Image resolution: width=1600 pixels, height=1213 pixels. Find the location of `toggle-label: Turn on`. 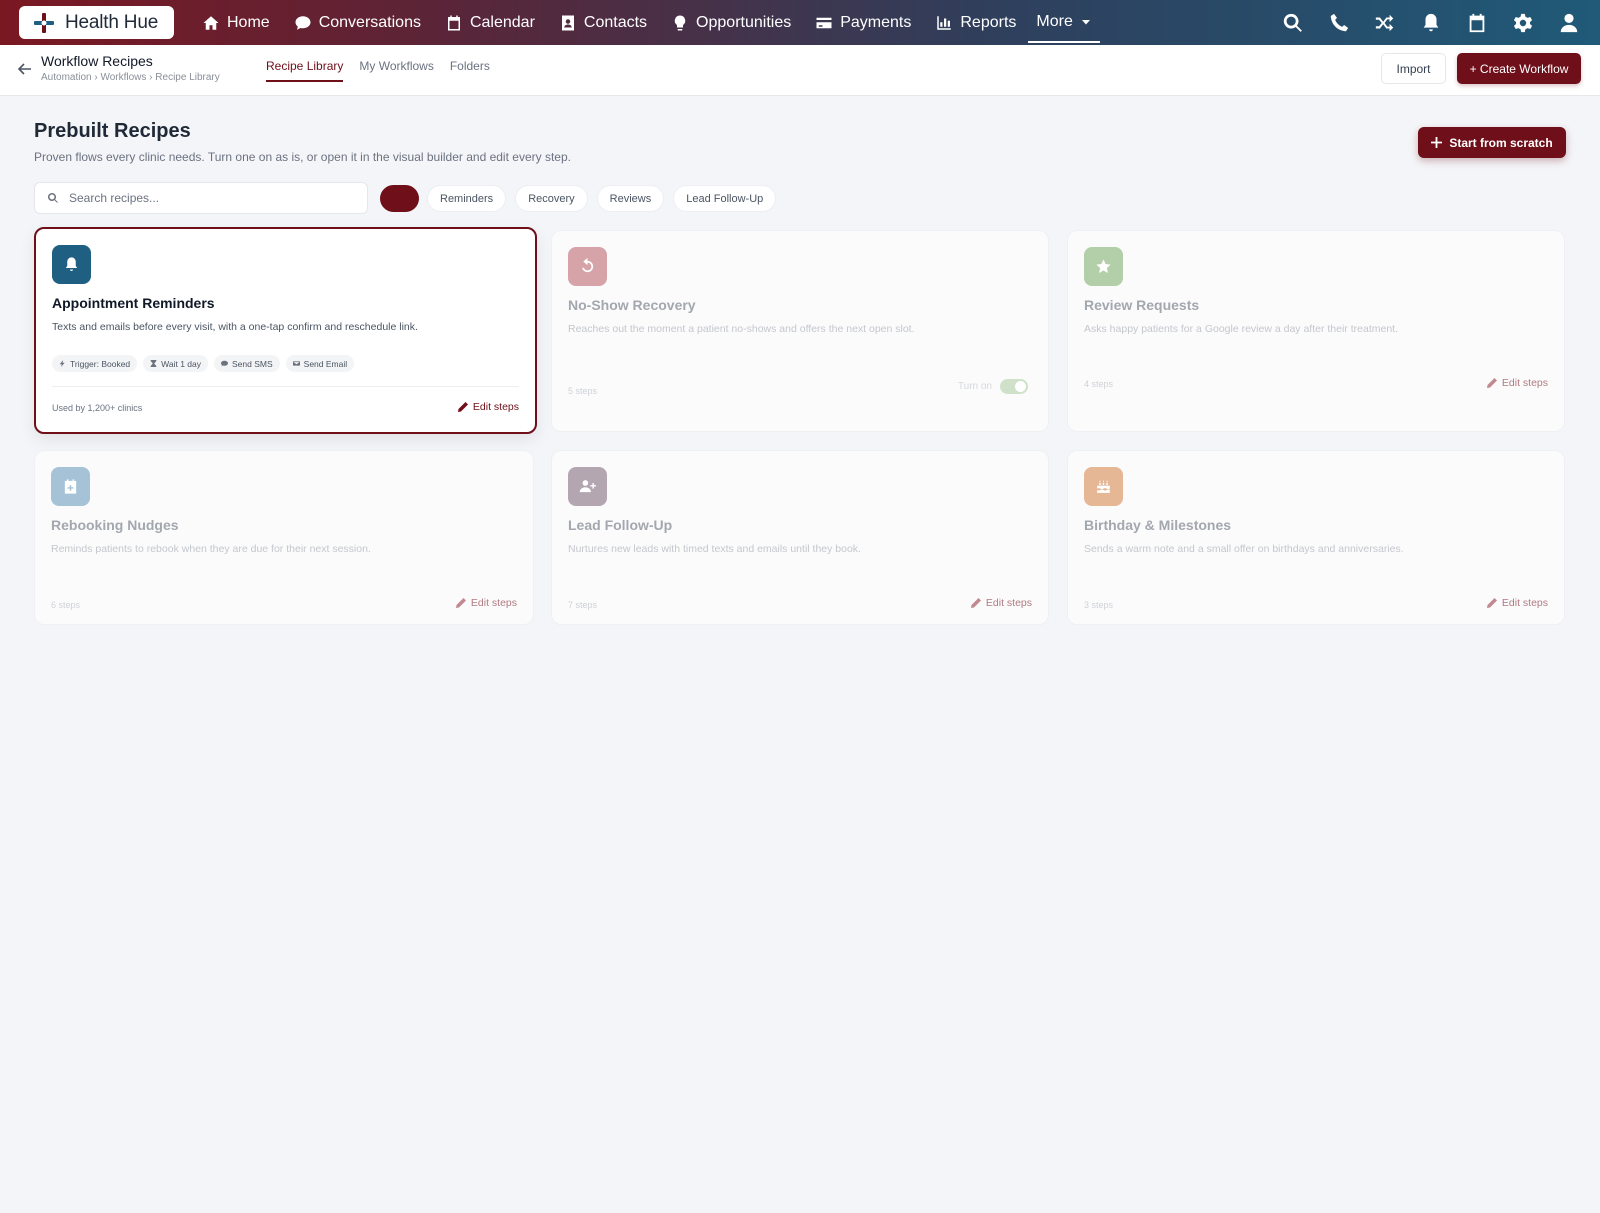

toggle-label: Turn on is located at coordinates (974, 386).